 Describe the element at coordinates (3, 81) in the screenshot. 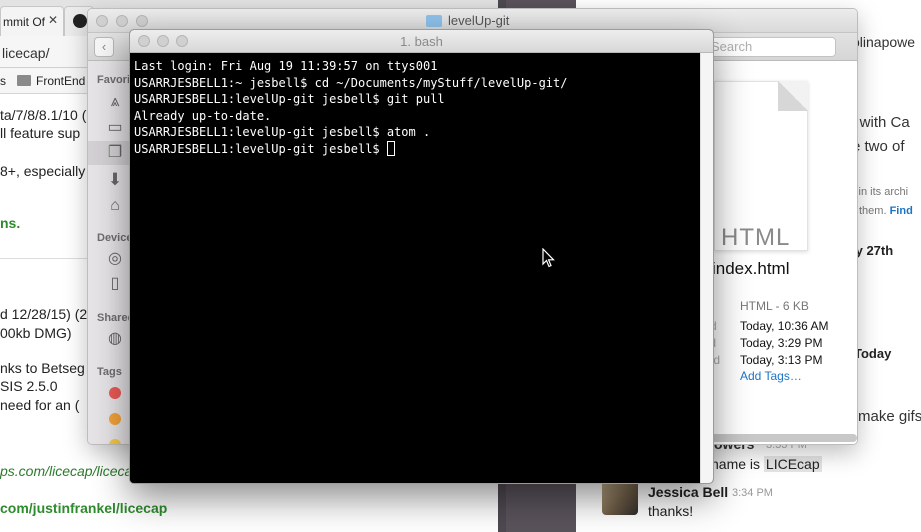

I see `bookmark-item: s` at that location.